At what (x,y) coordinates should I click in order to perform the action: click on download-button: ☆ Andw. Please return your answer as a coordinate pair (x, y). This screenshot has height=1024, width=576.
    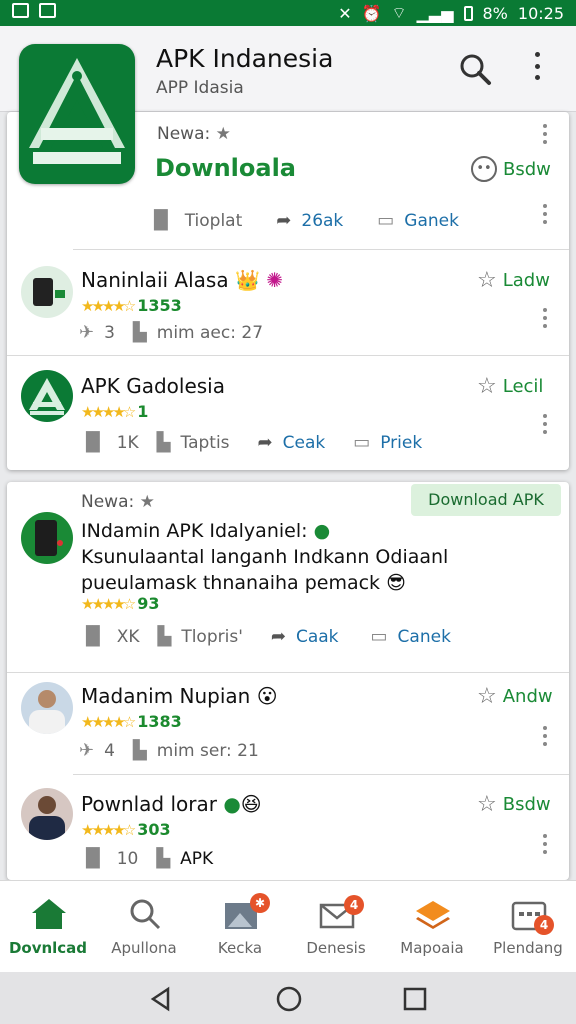
    Looking at the image, I should click on (515, 696).